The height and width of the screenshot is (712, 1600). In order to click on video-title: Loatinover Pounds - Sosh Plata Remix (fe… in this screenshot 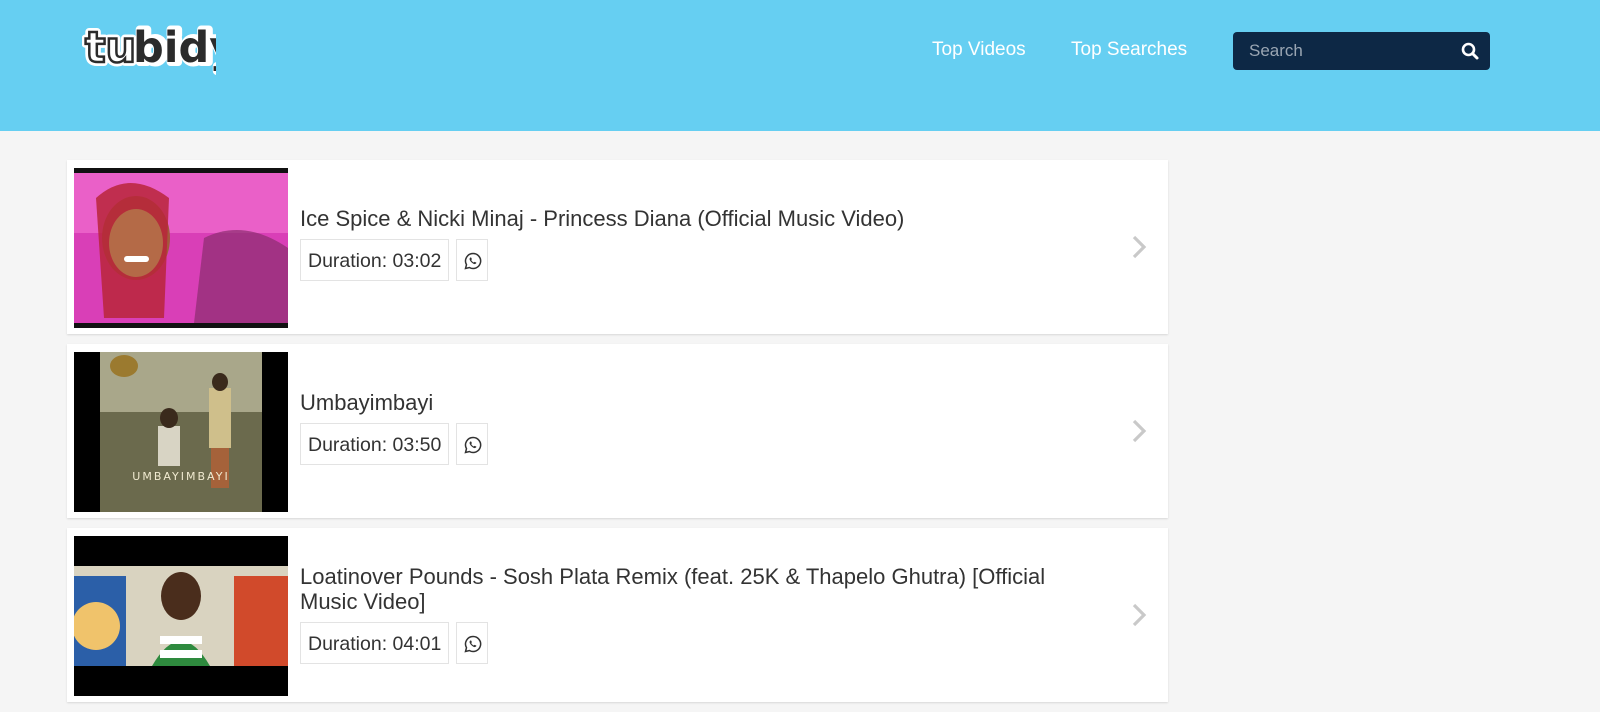, I will do `click(700, 589)`.